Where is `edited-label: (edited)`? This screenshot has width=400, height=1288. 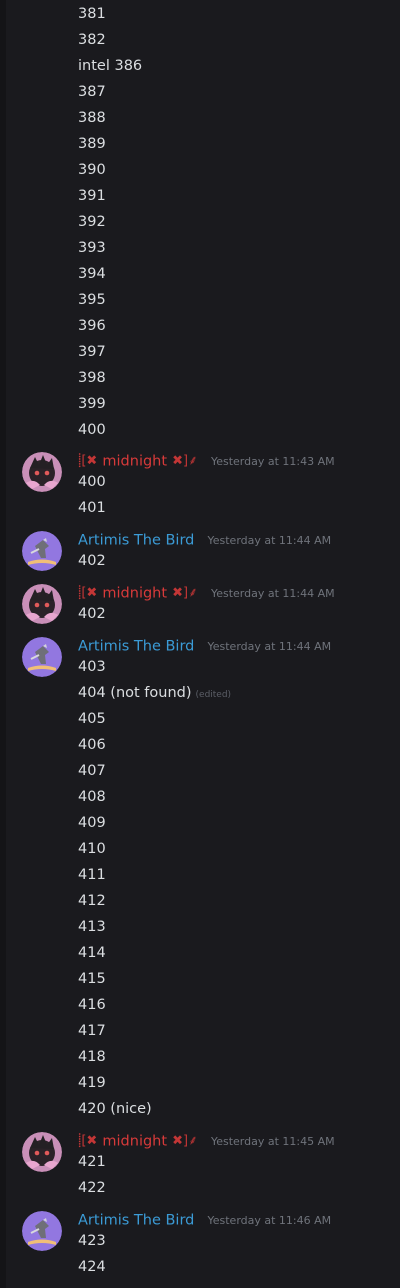
edited-label: (edited) is located at coordinates (213, 695).